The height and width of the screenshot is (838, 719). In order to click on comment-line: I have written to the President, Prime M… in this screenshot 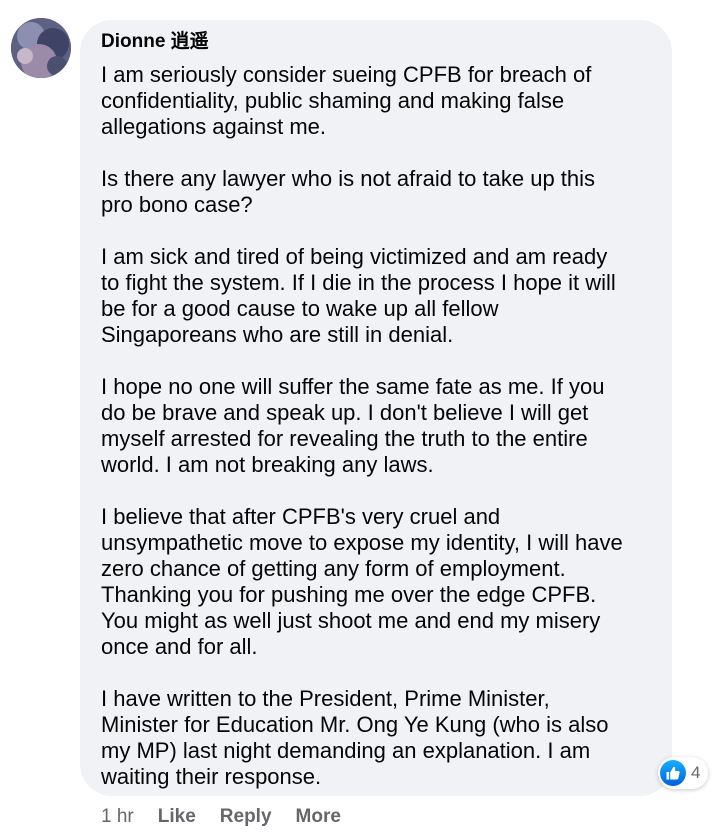, I will do `click(325, 698)`.